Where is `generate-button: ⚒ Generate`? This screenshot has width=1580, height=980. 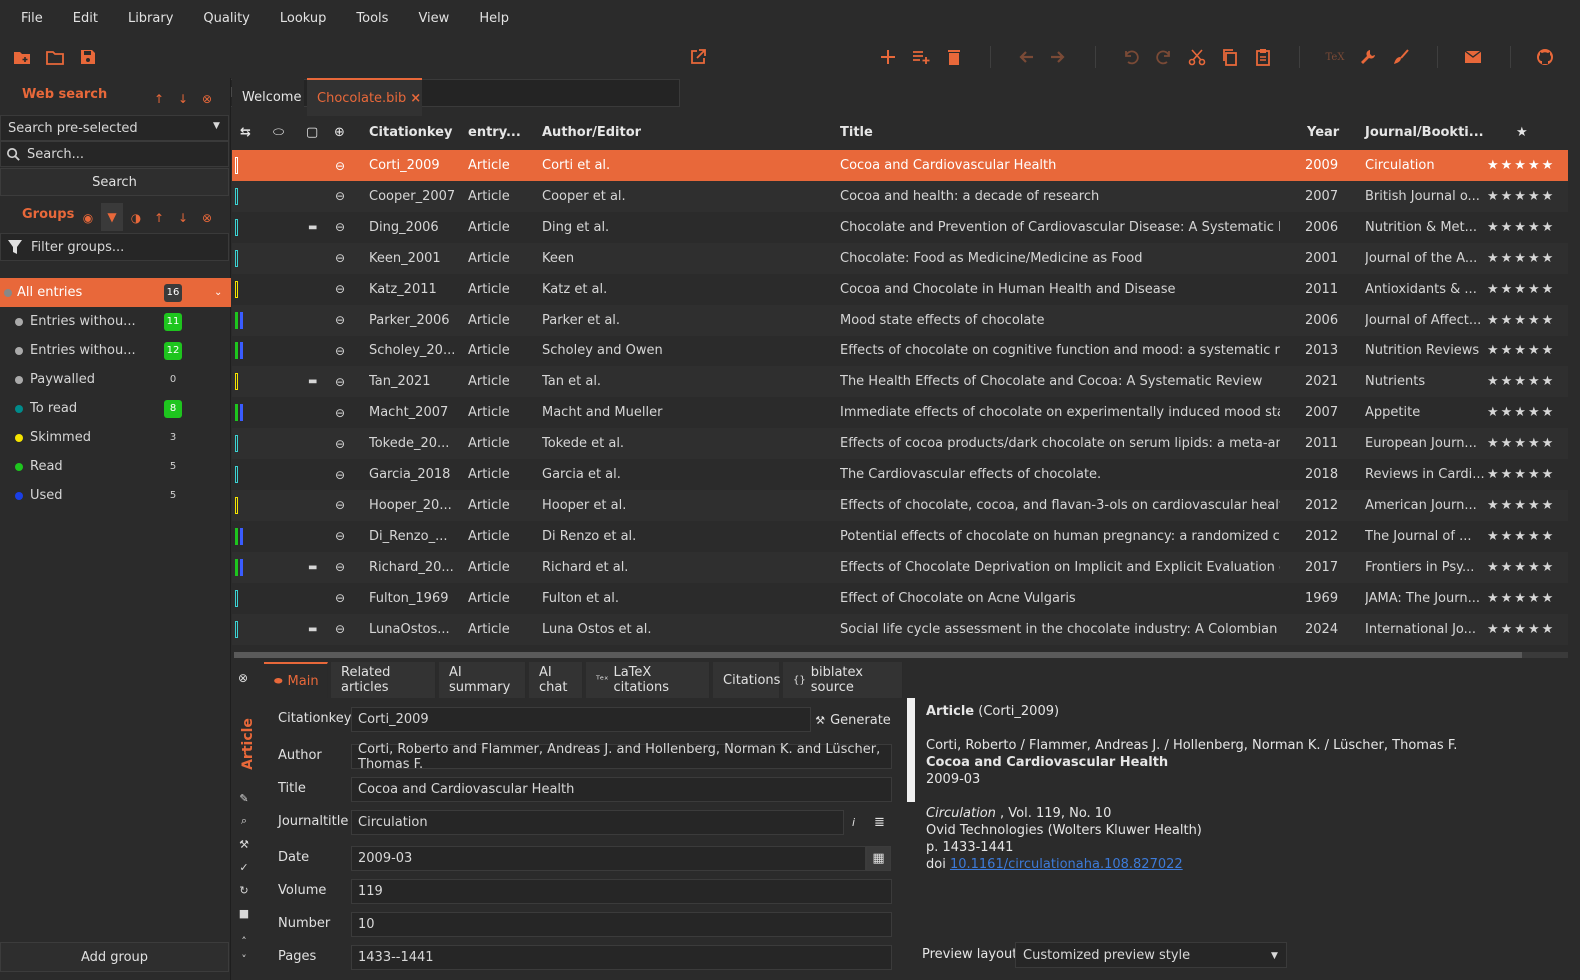
generate-button: ⚒ Generate is located at coordinates (853, 720).